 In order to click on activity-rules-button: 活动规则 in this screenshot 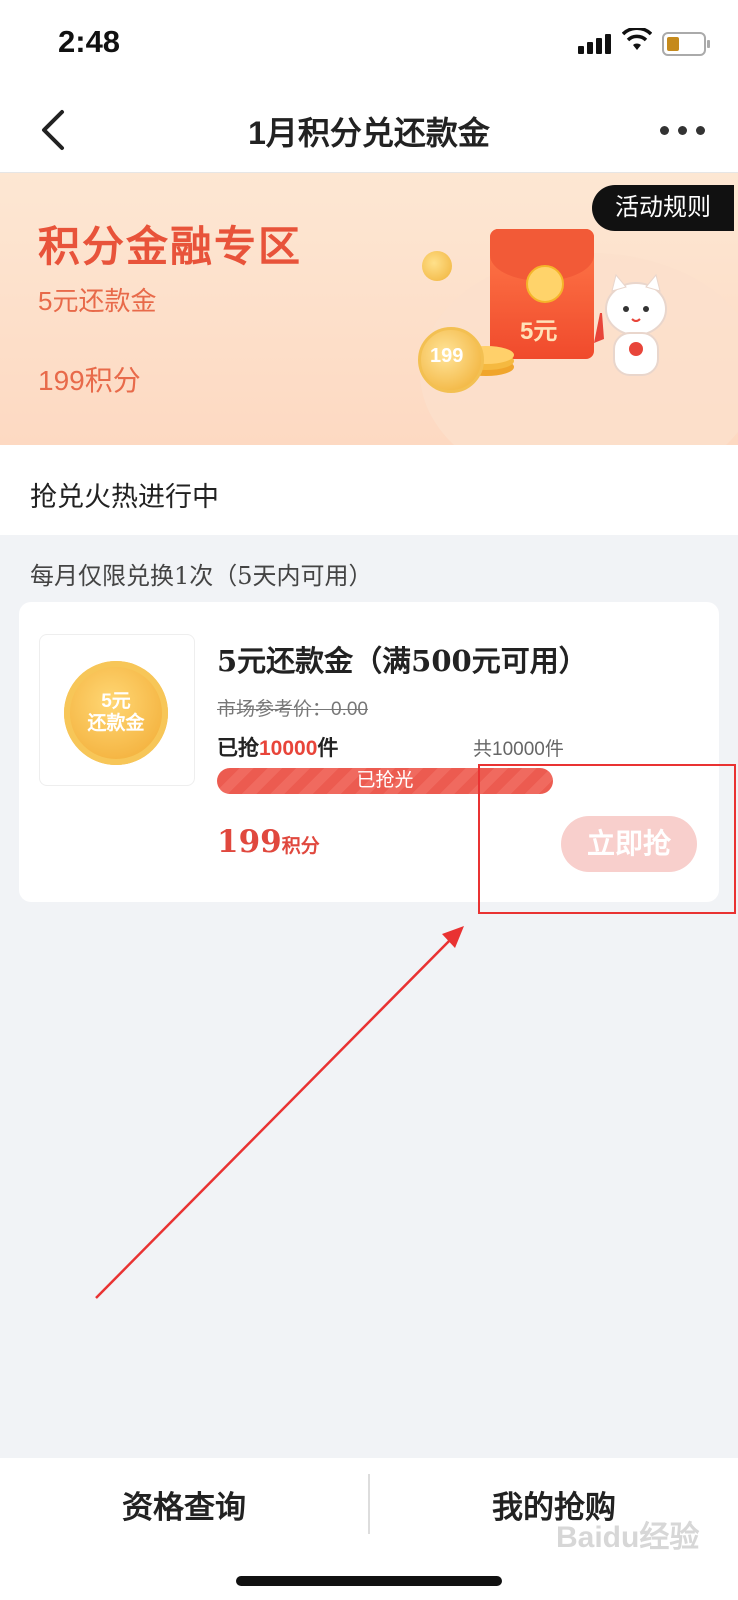, I will do `click(663, 208)`.